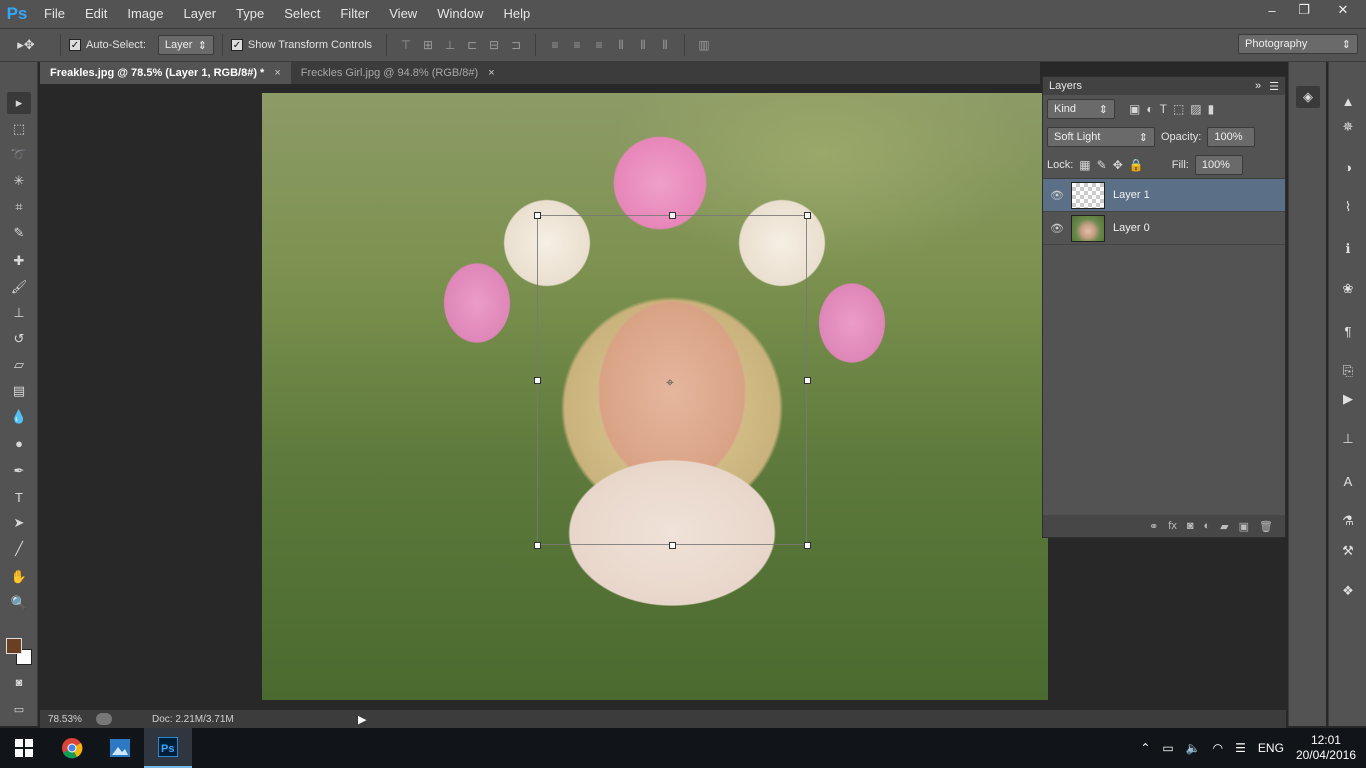 This screenshot has width=1366, height=768. Describe the element at coordinates (19, 417) in the screenshot. I see `blur-tool-icon: 💧` at that location.